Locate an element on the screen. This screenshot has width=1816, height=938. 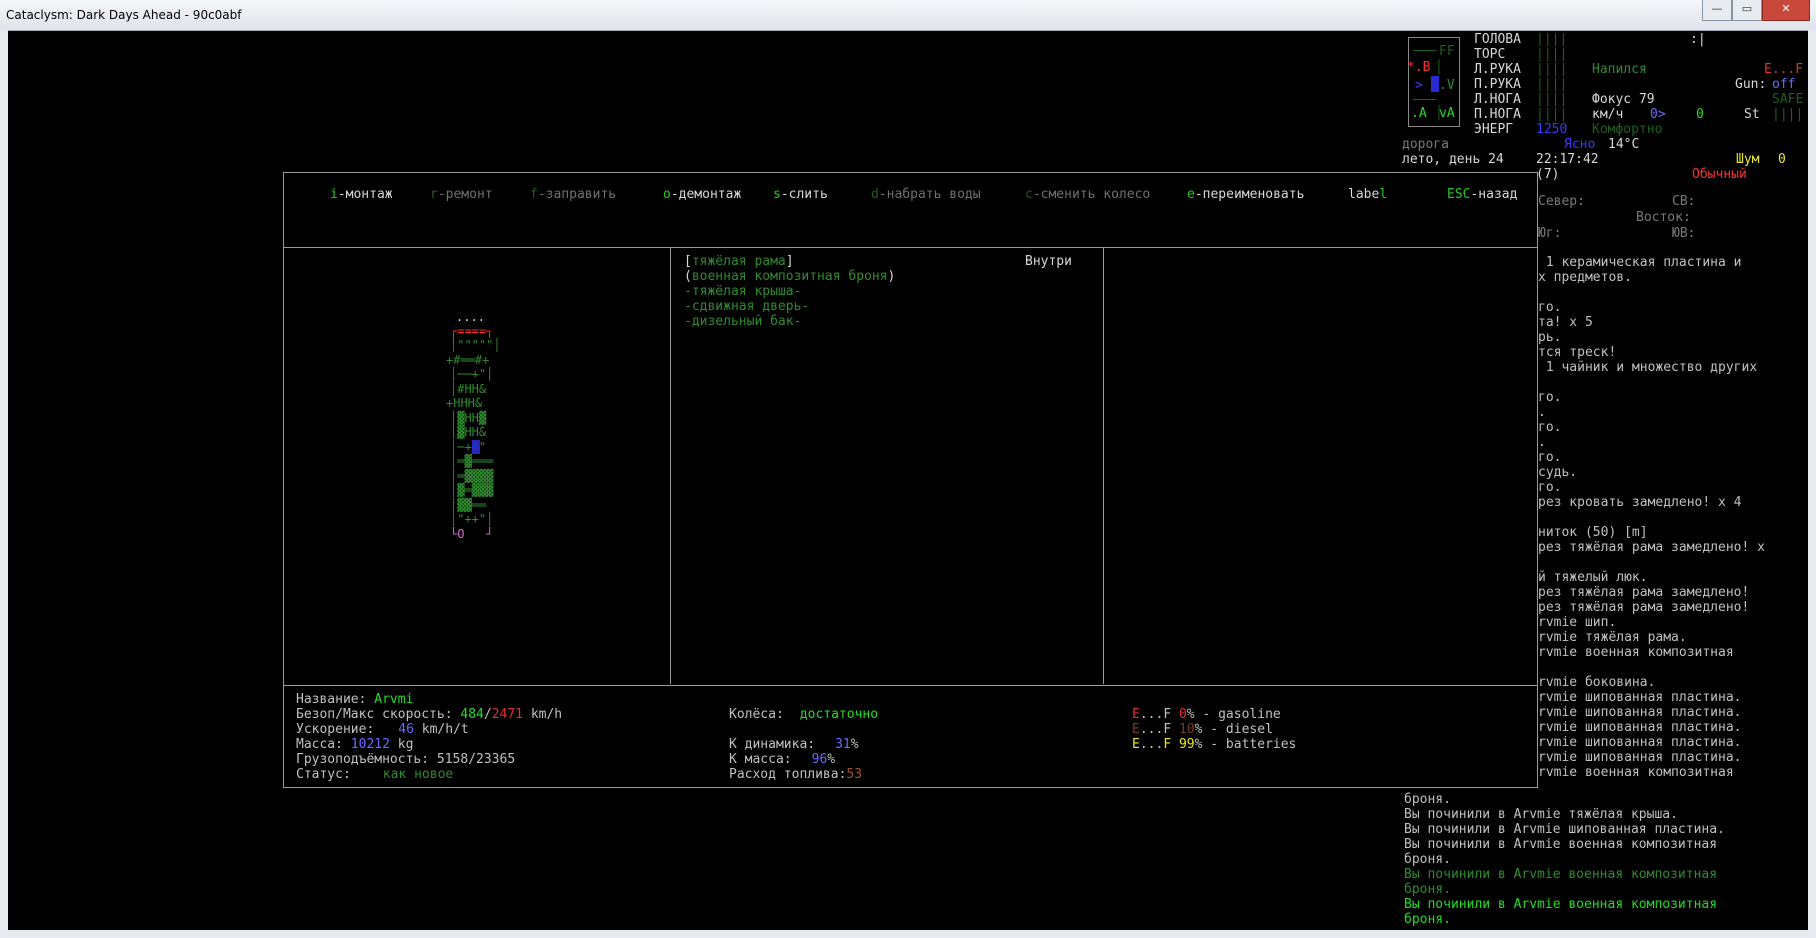
log-line: . is located at coordinates (1542, 442).